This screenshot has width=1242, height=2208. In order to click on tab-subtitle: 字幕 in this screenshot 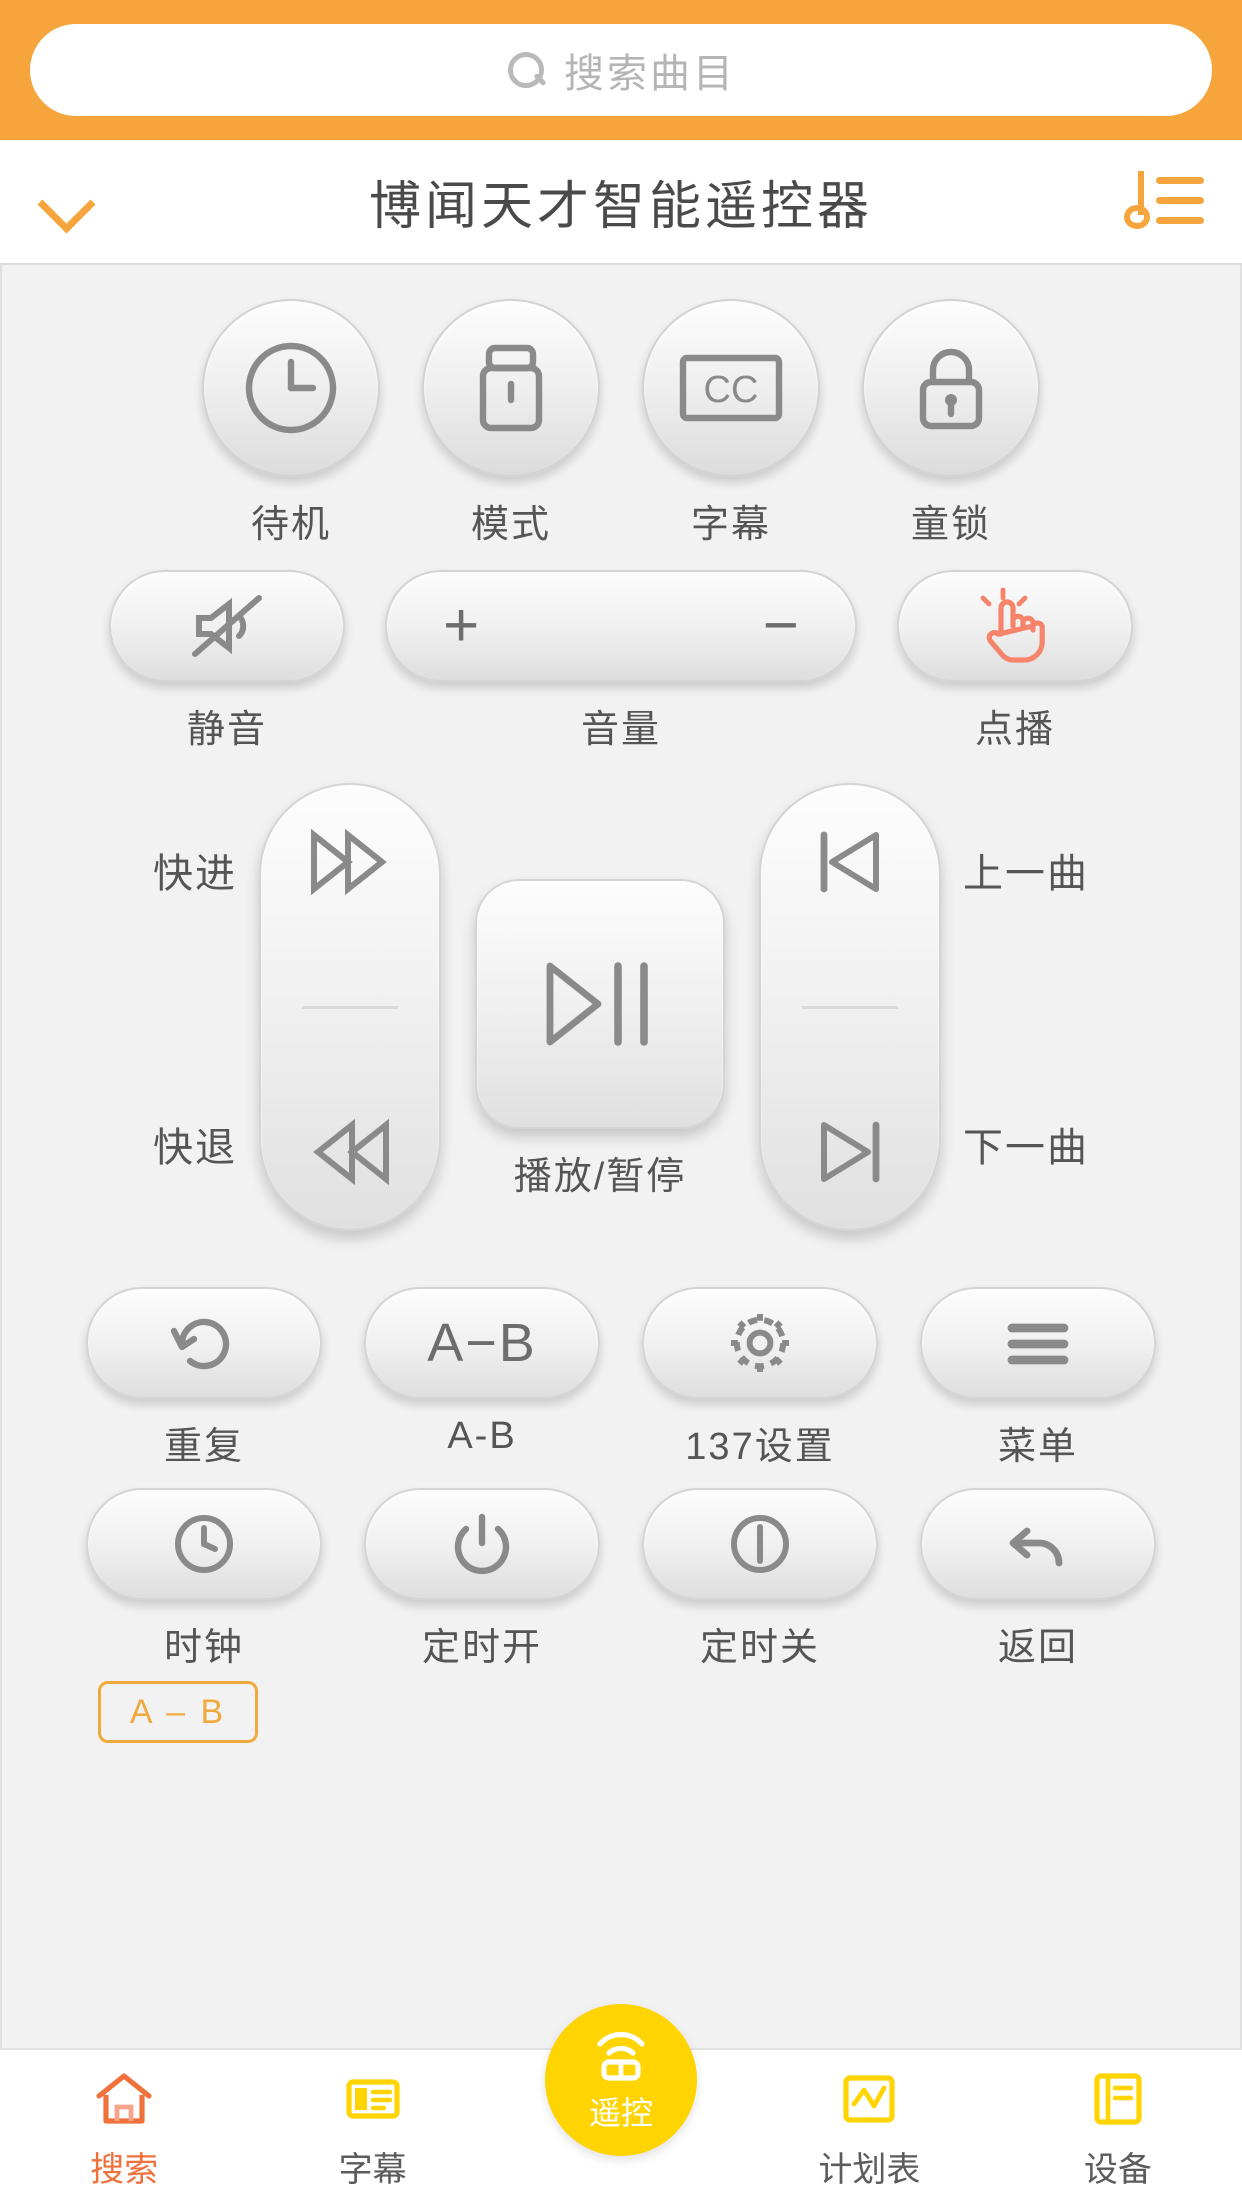, I will do `click(372, 2129)`.